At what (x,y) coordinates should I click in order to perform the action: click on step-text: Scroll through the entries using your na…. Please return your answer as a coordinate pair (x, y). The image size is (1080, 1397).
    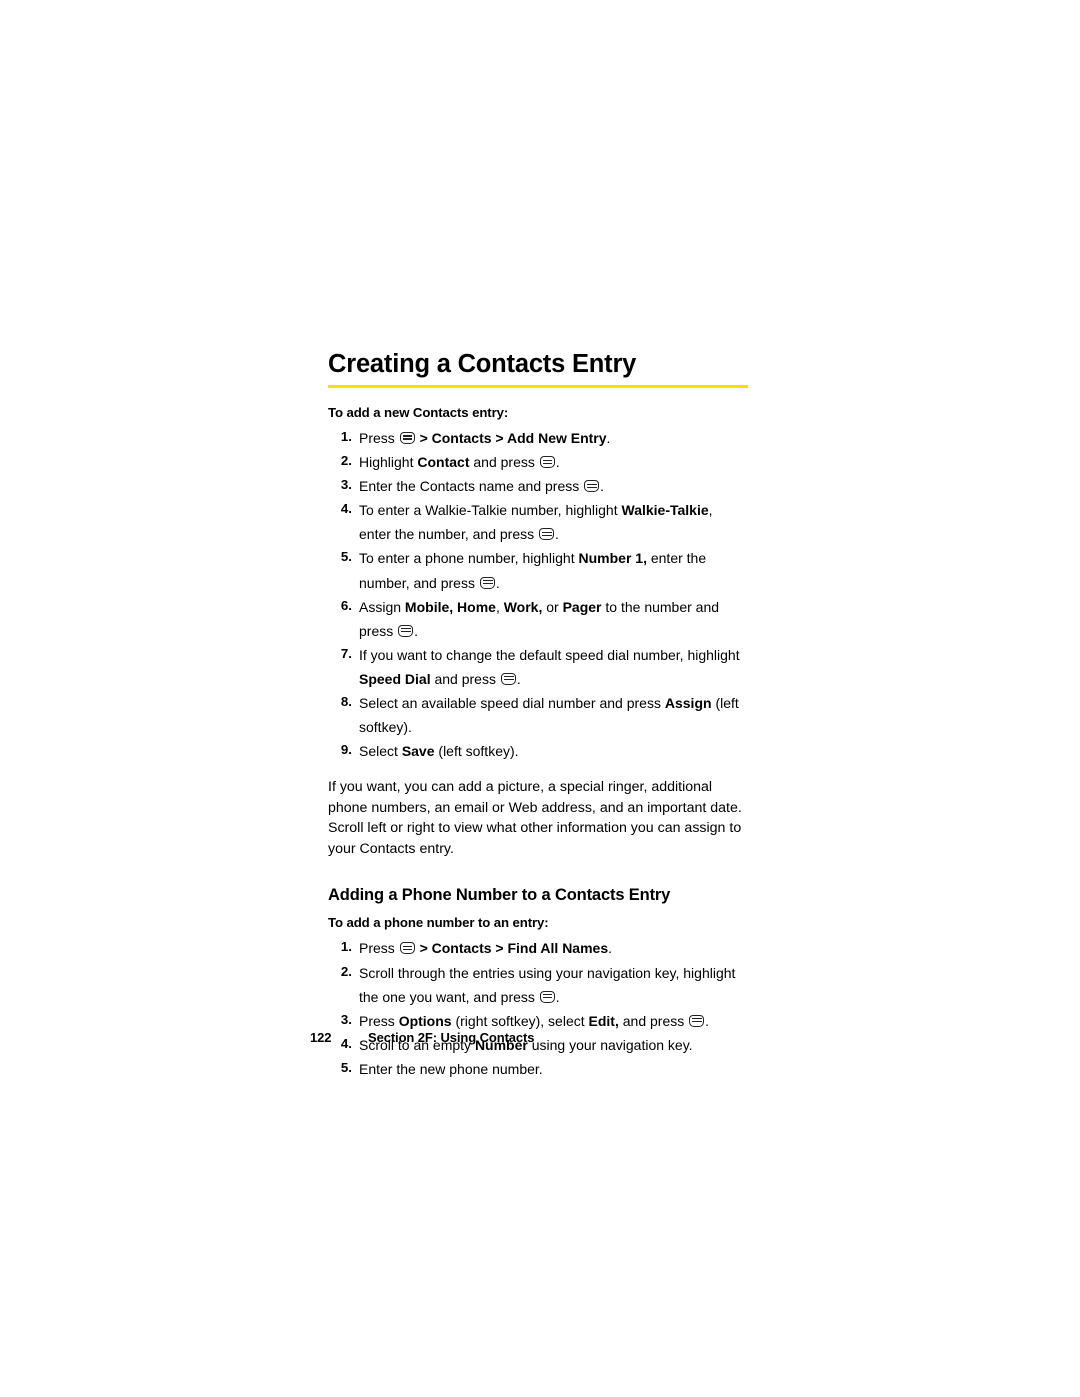
    Looking at the image, I should click on (547, 984).